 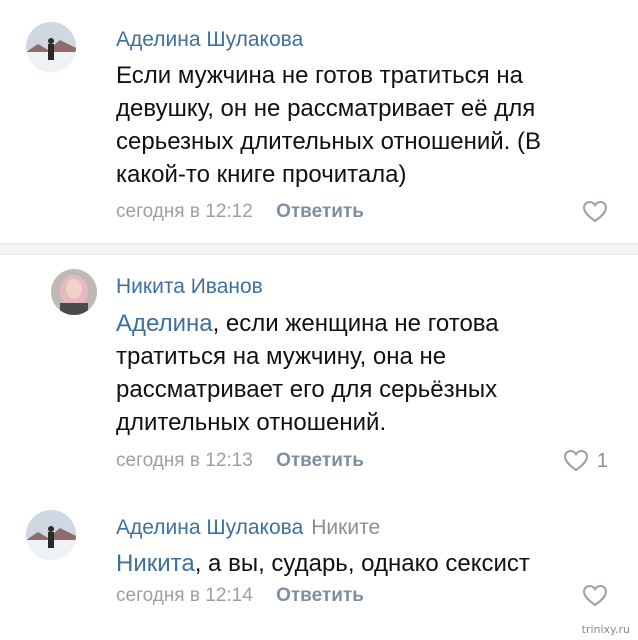 I want to click on timestamp: сегодня в 12:12, so click(x=184, y=211).